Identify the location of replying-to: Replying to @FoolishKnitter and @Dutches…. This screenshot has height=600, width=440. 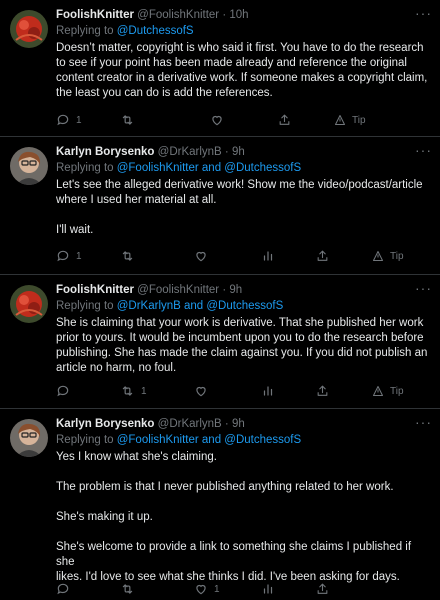
(242, 440).